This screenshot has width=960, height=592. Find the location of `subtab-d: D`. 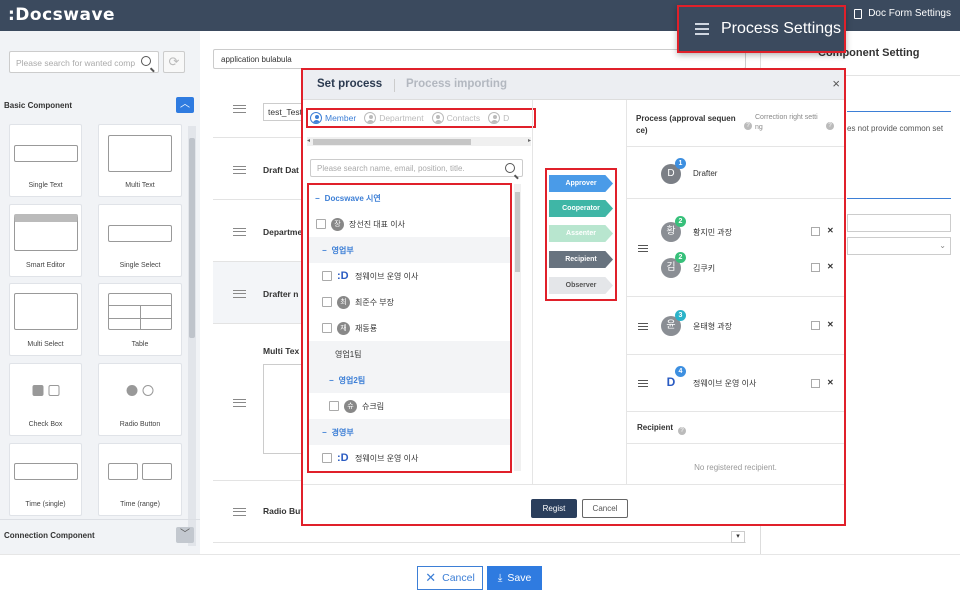

subtab-d: D is located at coordinates (498, 118).